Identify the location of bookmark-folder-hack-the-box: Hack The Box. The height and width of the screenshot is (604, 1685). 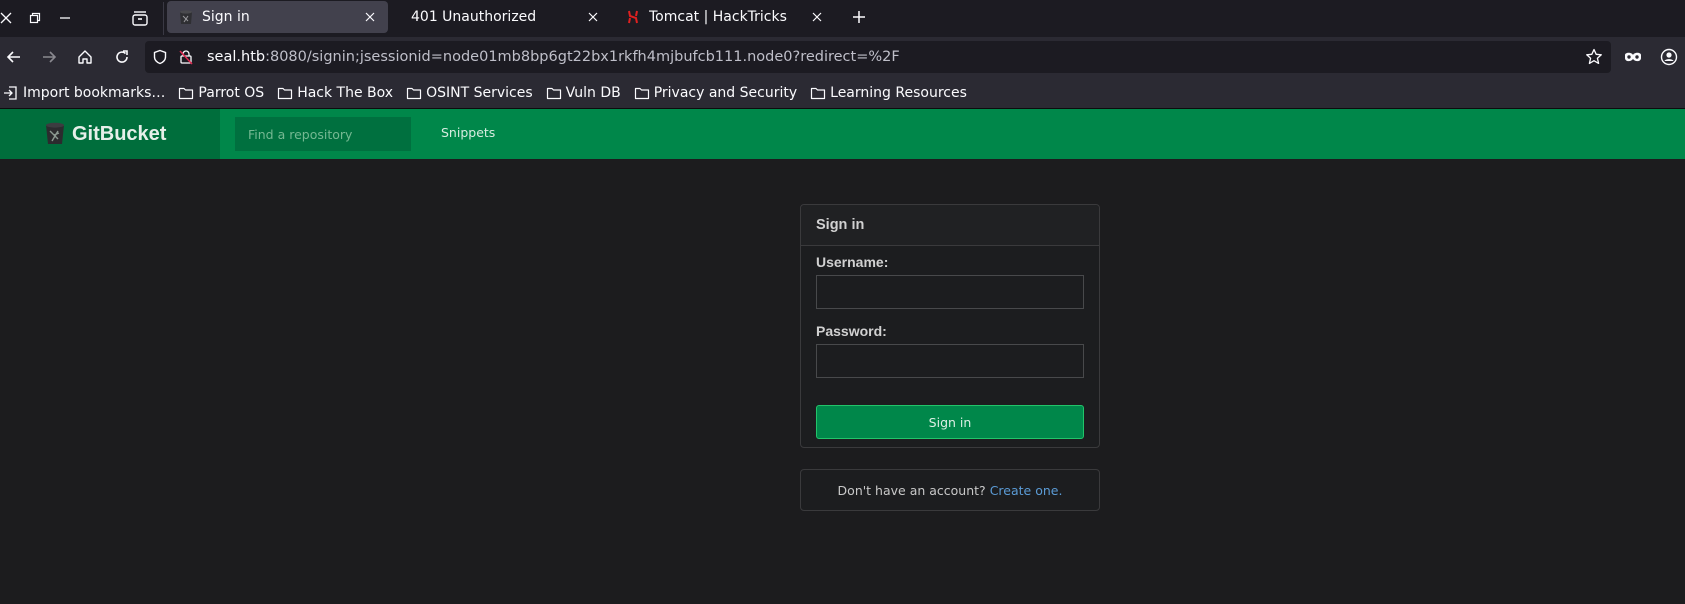
(335, 93).